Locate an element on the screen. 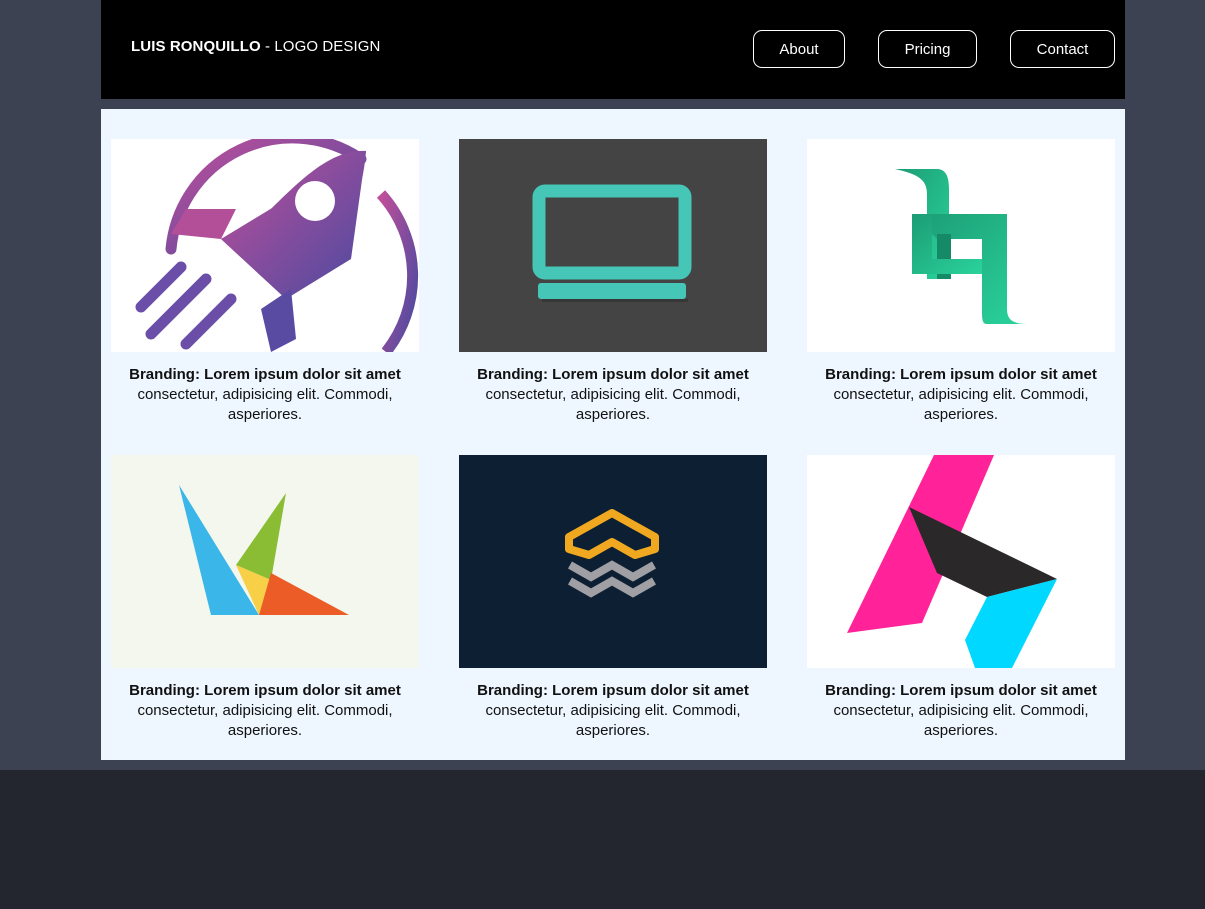 Image resolution: width=1205 pixels, height=909 pixels. brand-logo-text: LUIS RONQUILLO - LOGO DESIGN is located at coordinates (256, 46).